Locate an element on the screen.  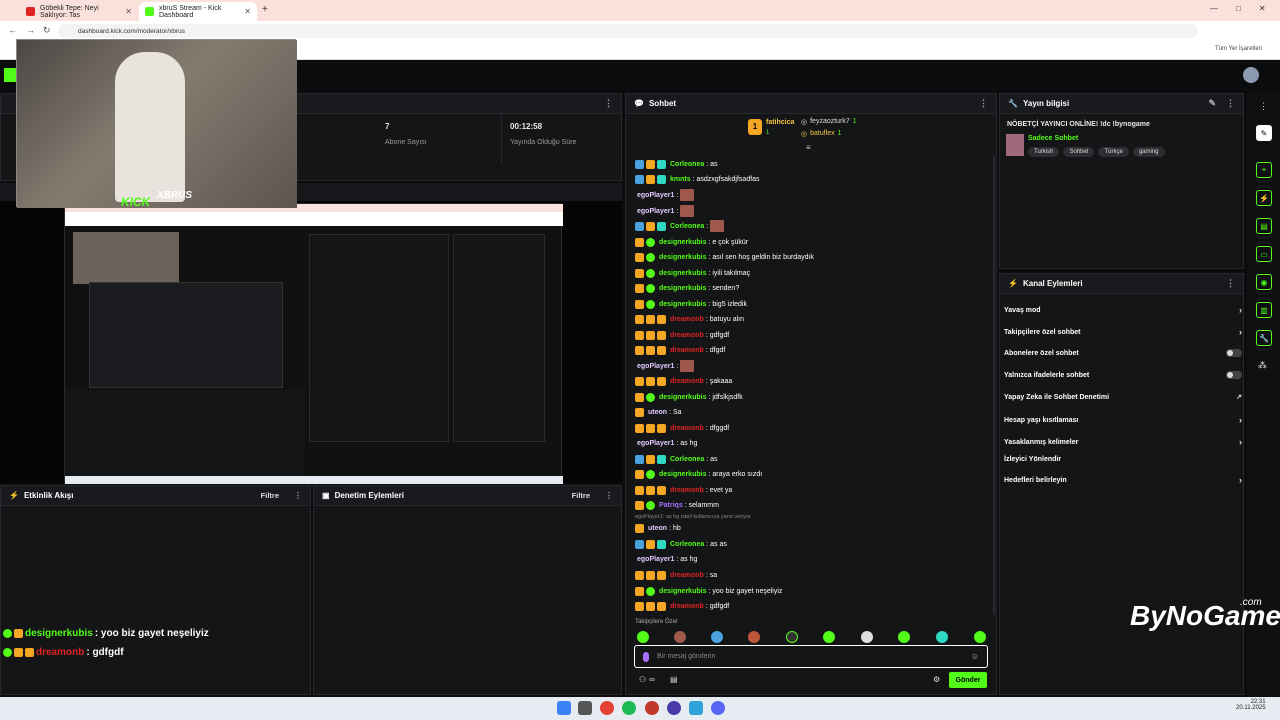
chat-username: Patriqs is located at coordinates (671, 505).